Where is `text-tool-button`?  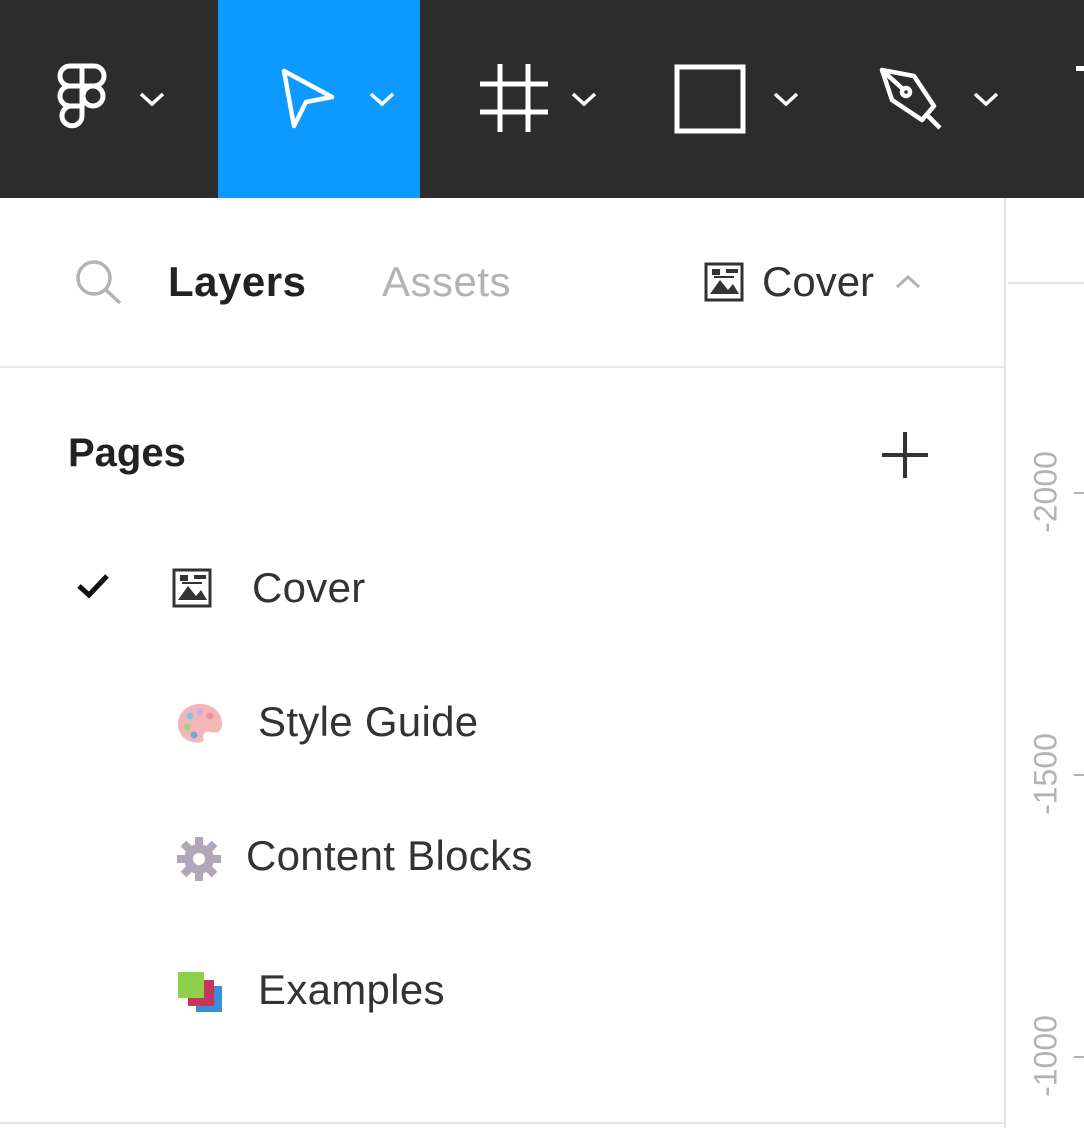 text-tool-button is located at coordinates (1072, 99).